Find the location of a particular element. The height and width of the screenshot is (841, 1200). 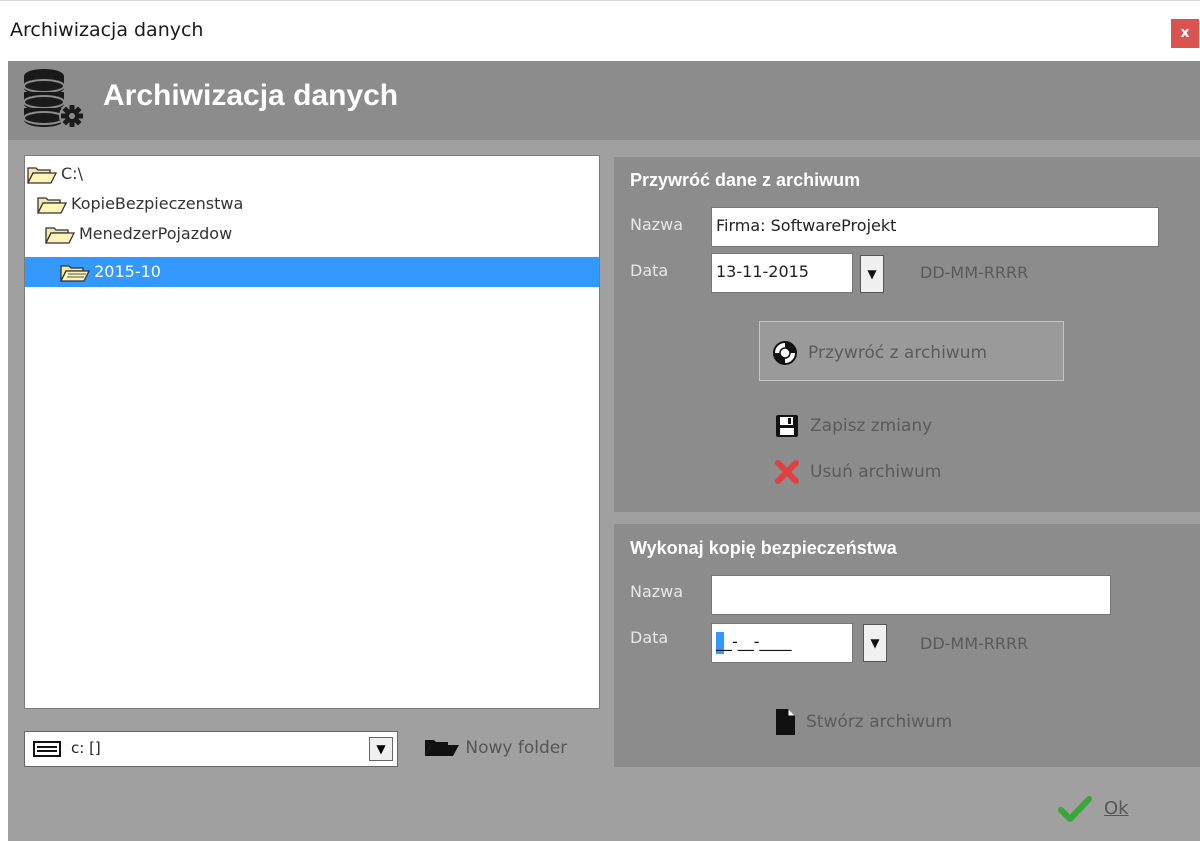

tree-item-menedzer: MenedzerPojazdow is located at coordinates (138, 234).